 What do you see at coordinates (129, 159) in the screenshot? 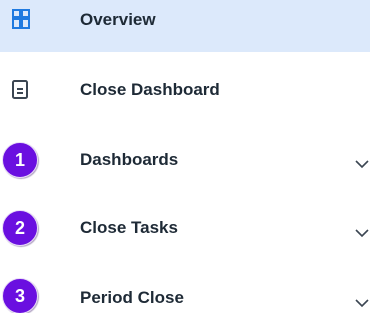
I see `nav-item-label: Dashboards` at bounding box center [129, 159].